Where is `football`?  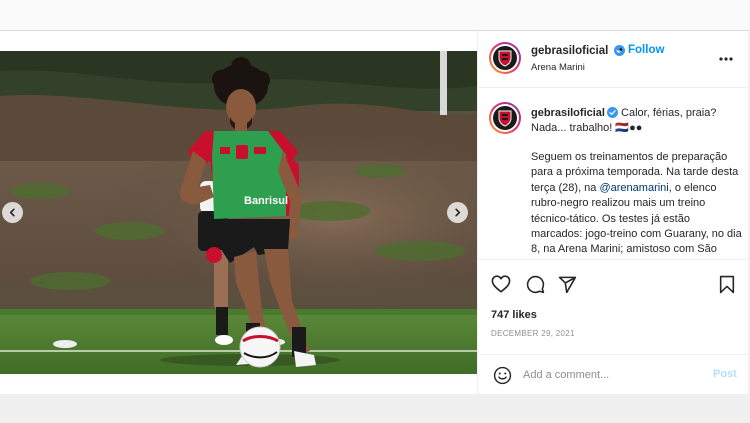 football is located at coordinates (260, 347).